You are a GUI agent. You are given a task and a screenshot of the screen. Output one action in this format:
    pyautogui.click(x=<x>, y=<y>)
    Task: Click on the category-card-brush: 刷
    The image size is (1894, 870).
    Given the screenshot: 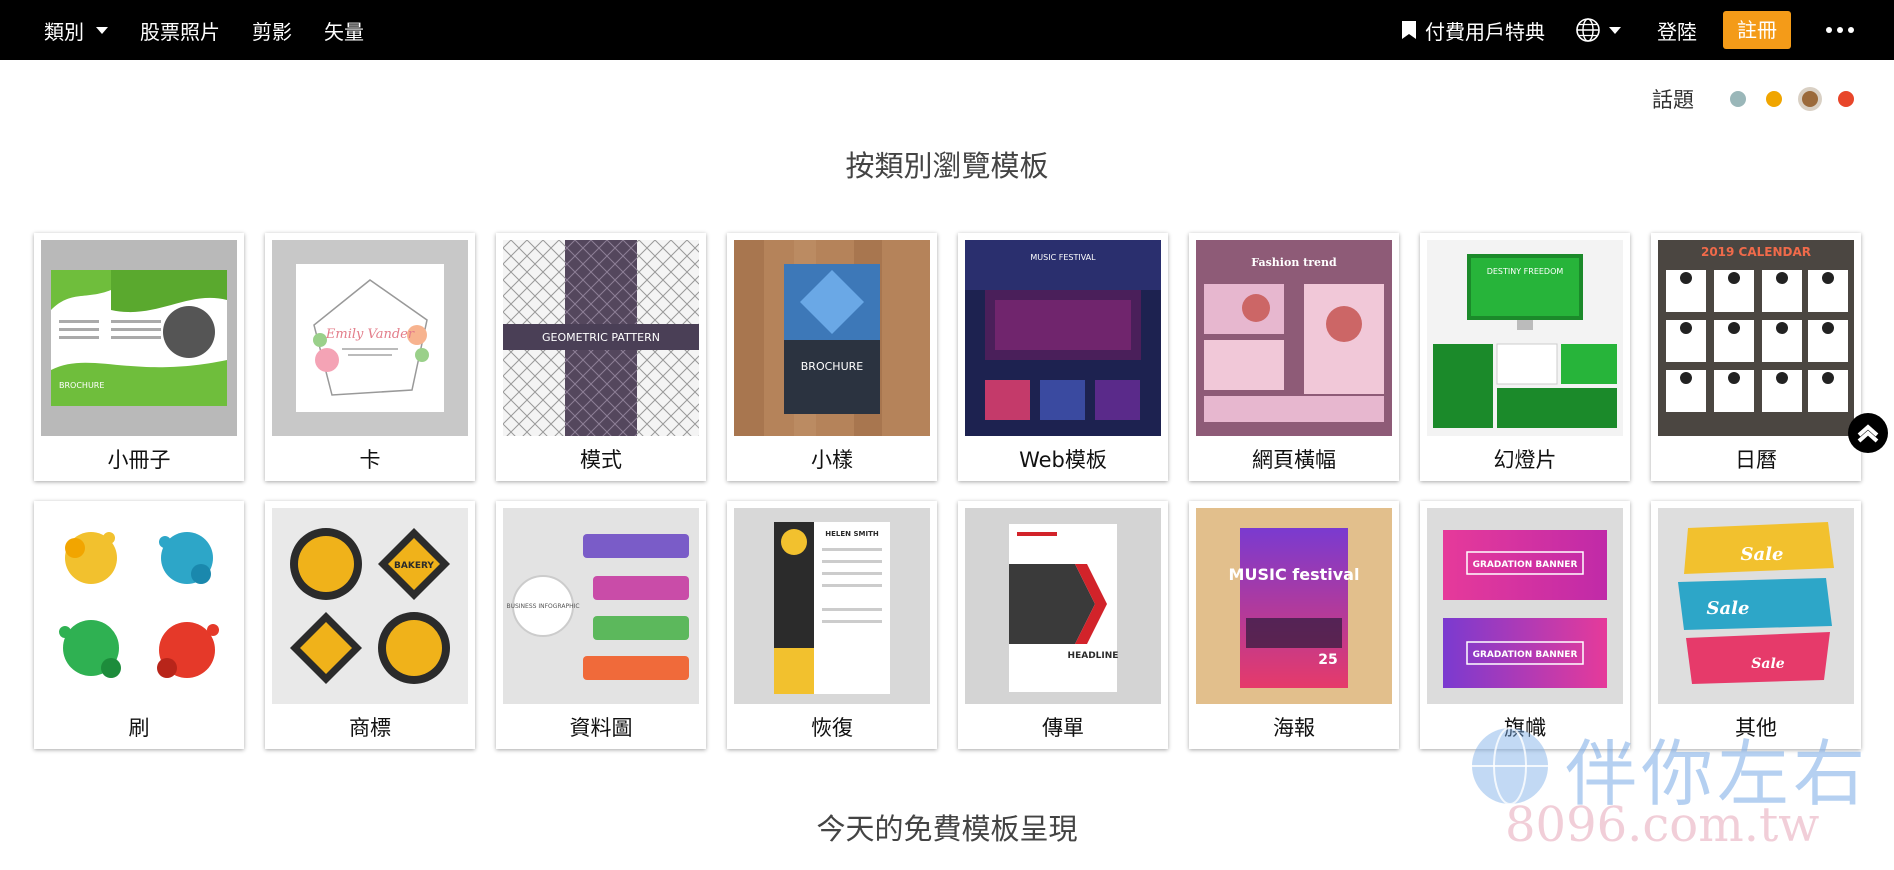 What is the action you would take?
    pyautogui.click(x=139, y=625)
    